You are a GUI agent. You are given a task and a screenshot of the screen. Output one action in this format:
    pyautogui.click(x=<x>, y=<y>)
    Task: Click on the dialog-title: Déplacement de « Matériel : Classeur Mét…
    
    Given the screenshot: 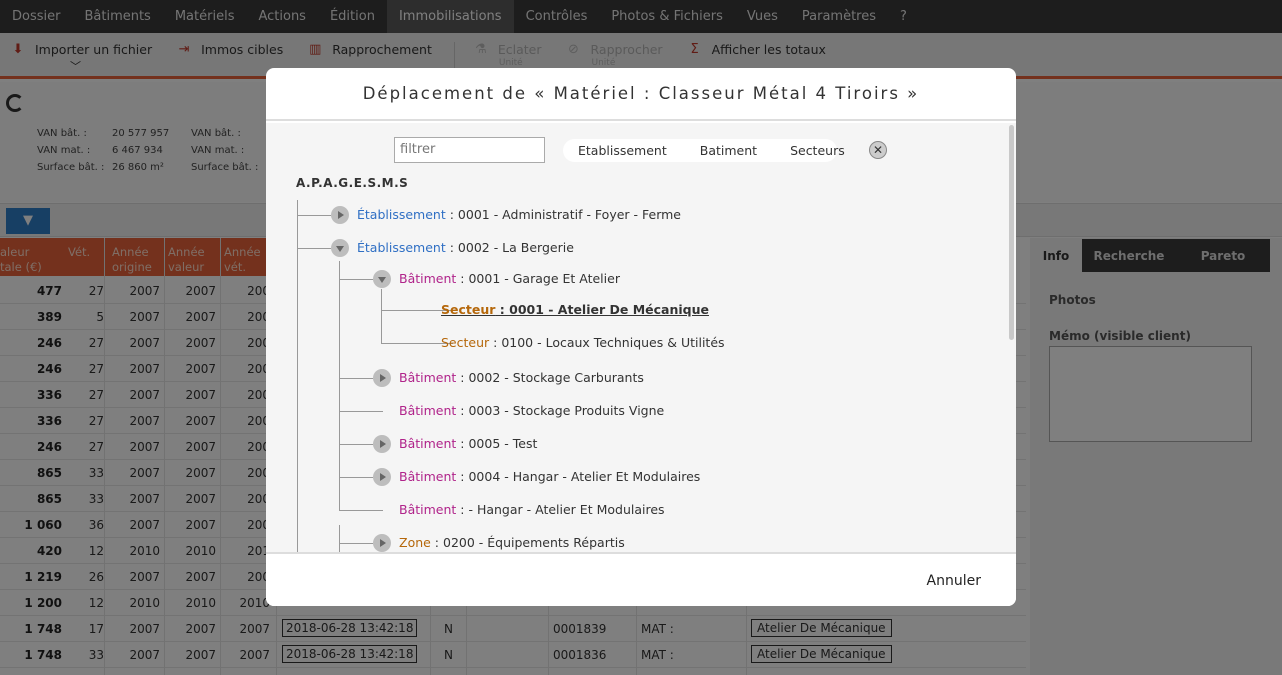 What is the action you would take?
    pyautogui.click(x=641, y=94)
    